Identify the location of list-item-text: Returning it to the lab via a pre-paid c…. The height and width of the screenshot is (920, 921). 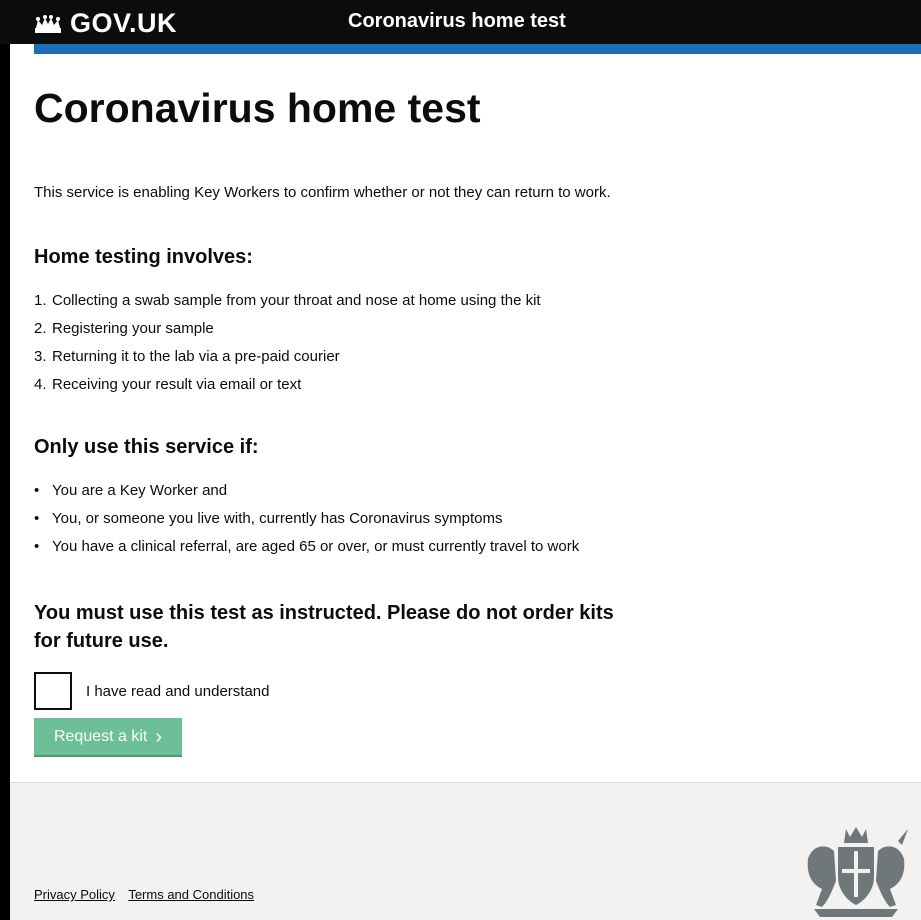
(196, 356).